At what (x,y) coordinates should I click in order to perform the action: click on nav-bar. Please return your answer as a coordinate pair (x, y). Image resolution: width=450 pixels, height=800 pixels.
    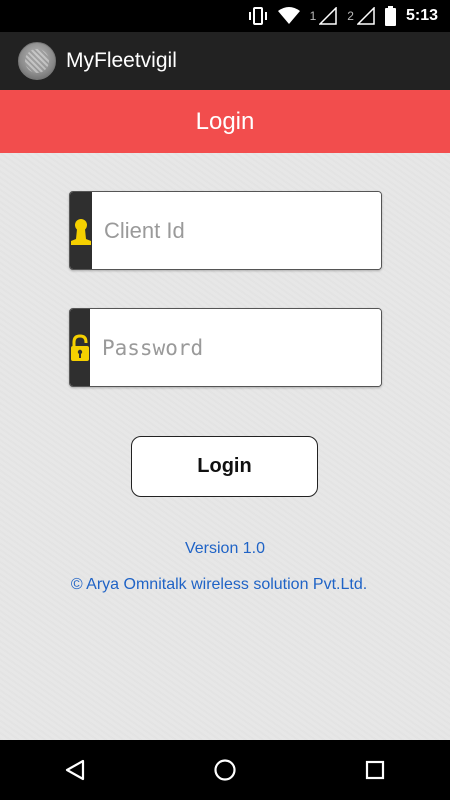
    Looking at the image, I should click on (225, 770).